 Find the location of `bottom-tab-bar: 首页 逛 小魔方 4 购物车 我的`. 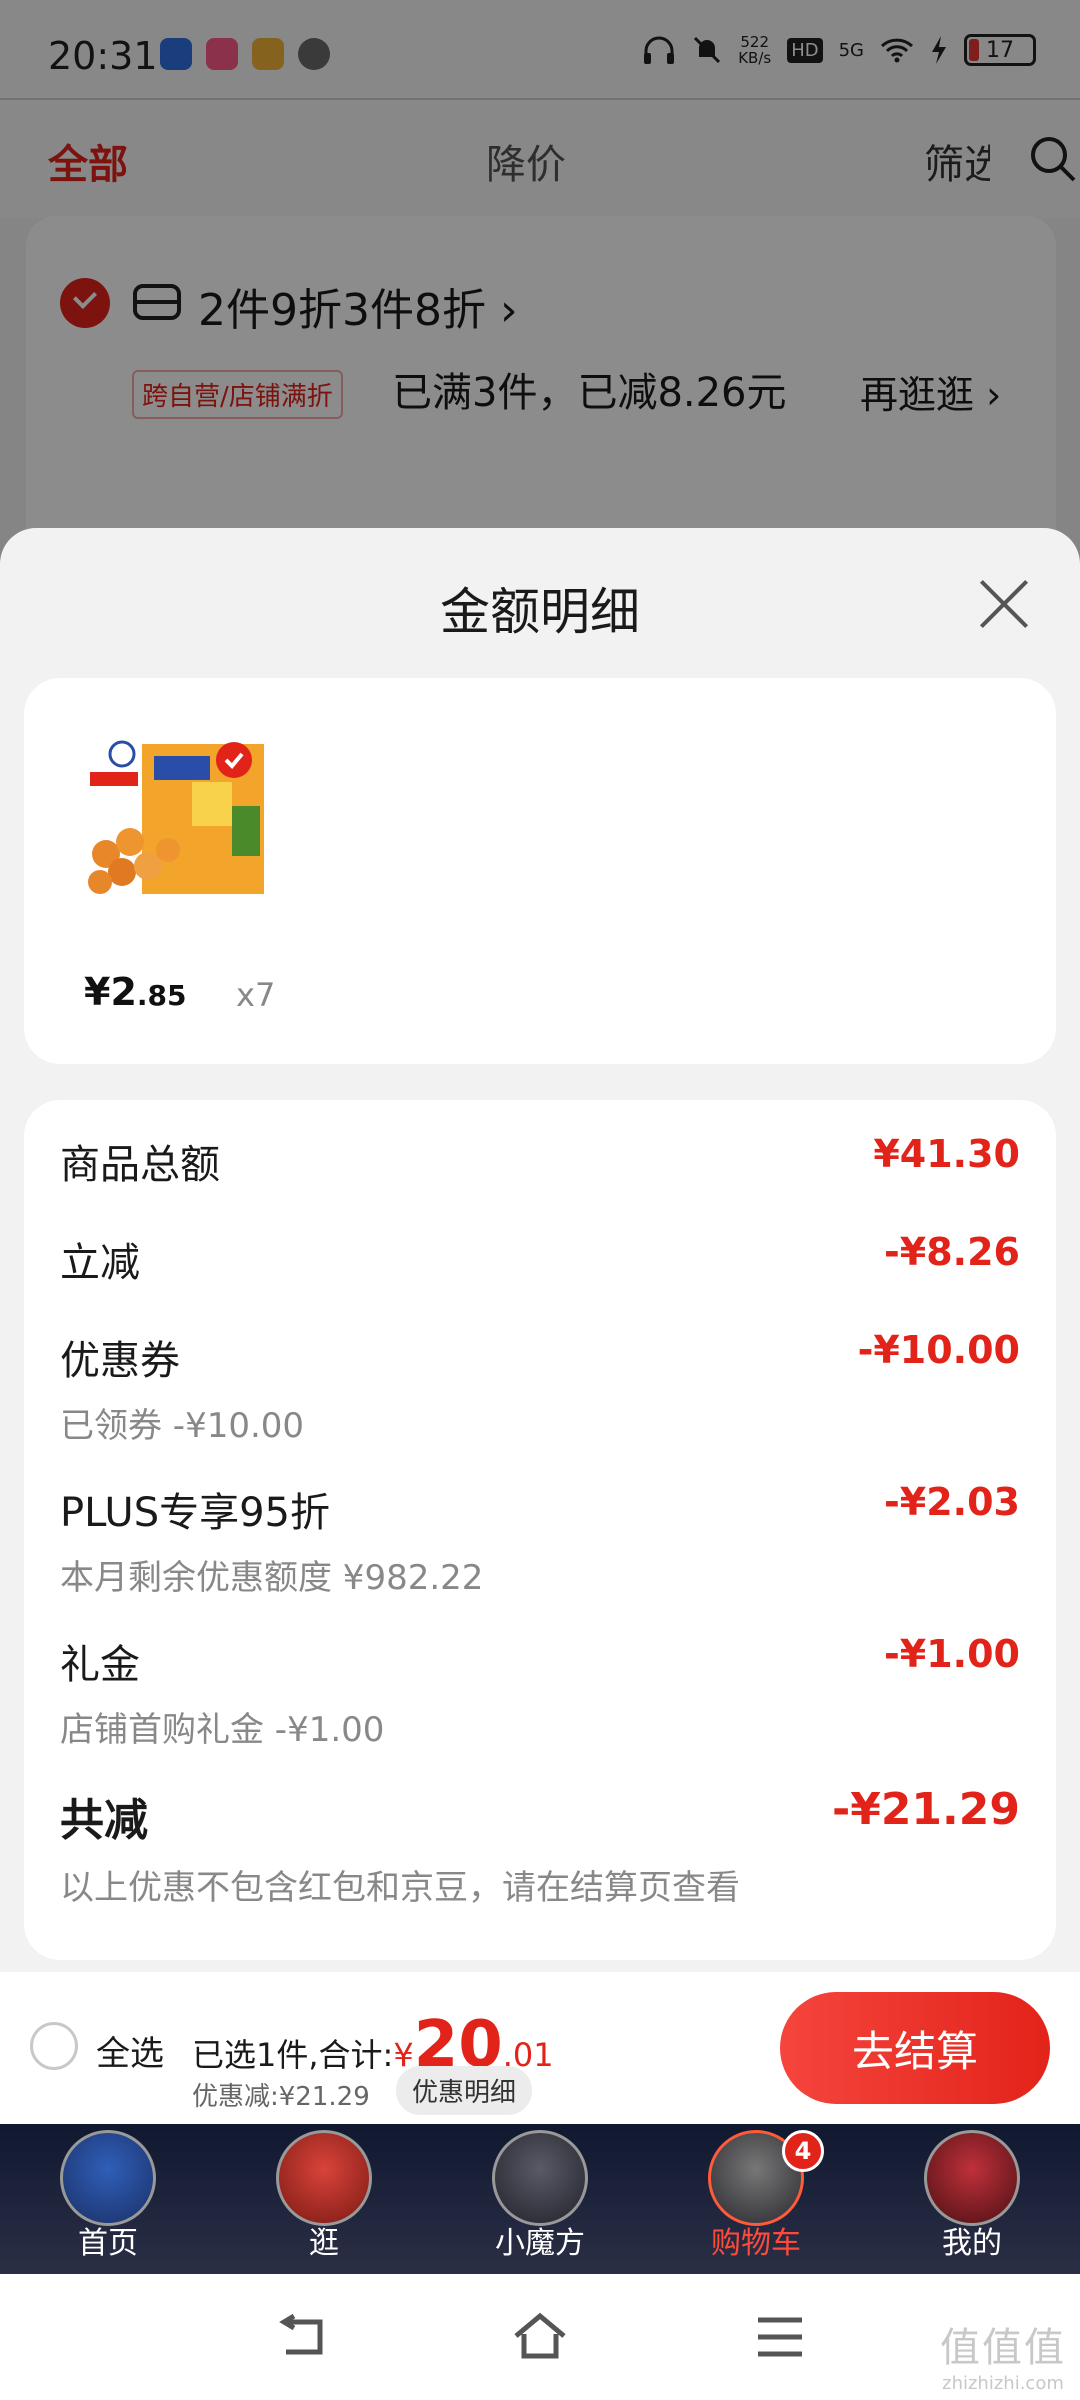

bottom-tab-bar: 首页 逛 小魔方 4 购物车 我的 is located at coordinates (540, 2199).